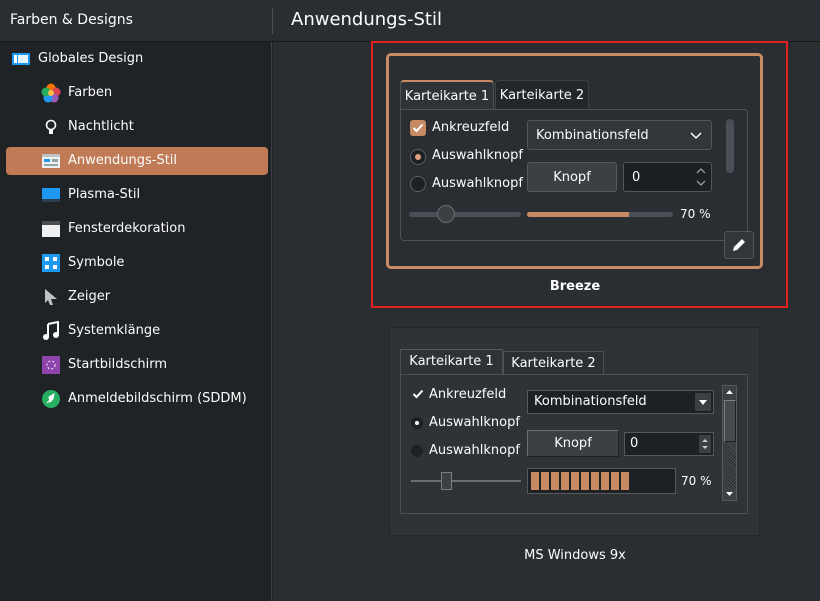  I want to click on sidebar-item-label: Anwendungs-Stil, so click(123, 160).